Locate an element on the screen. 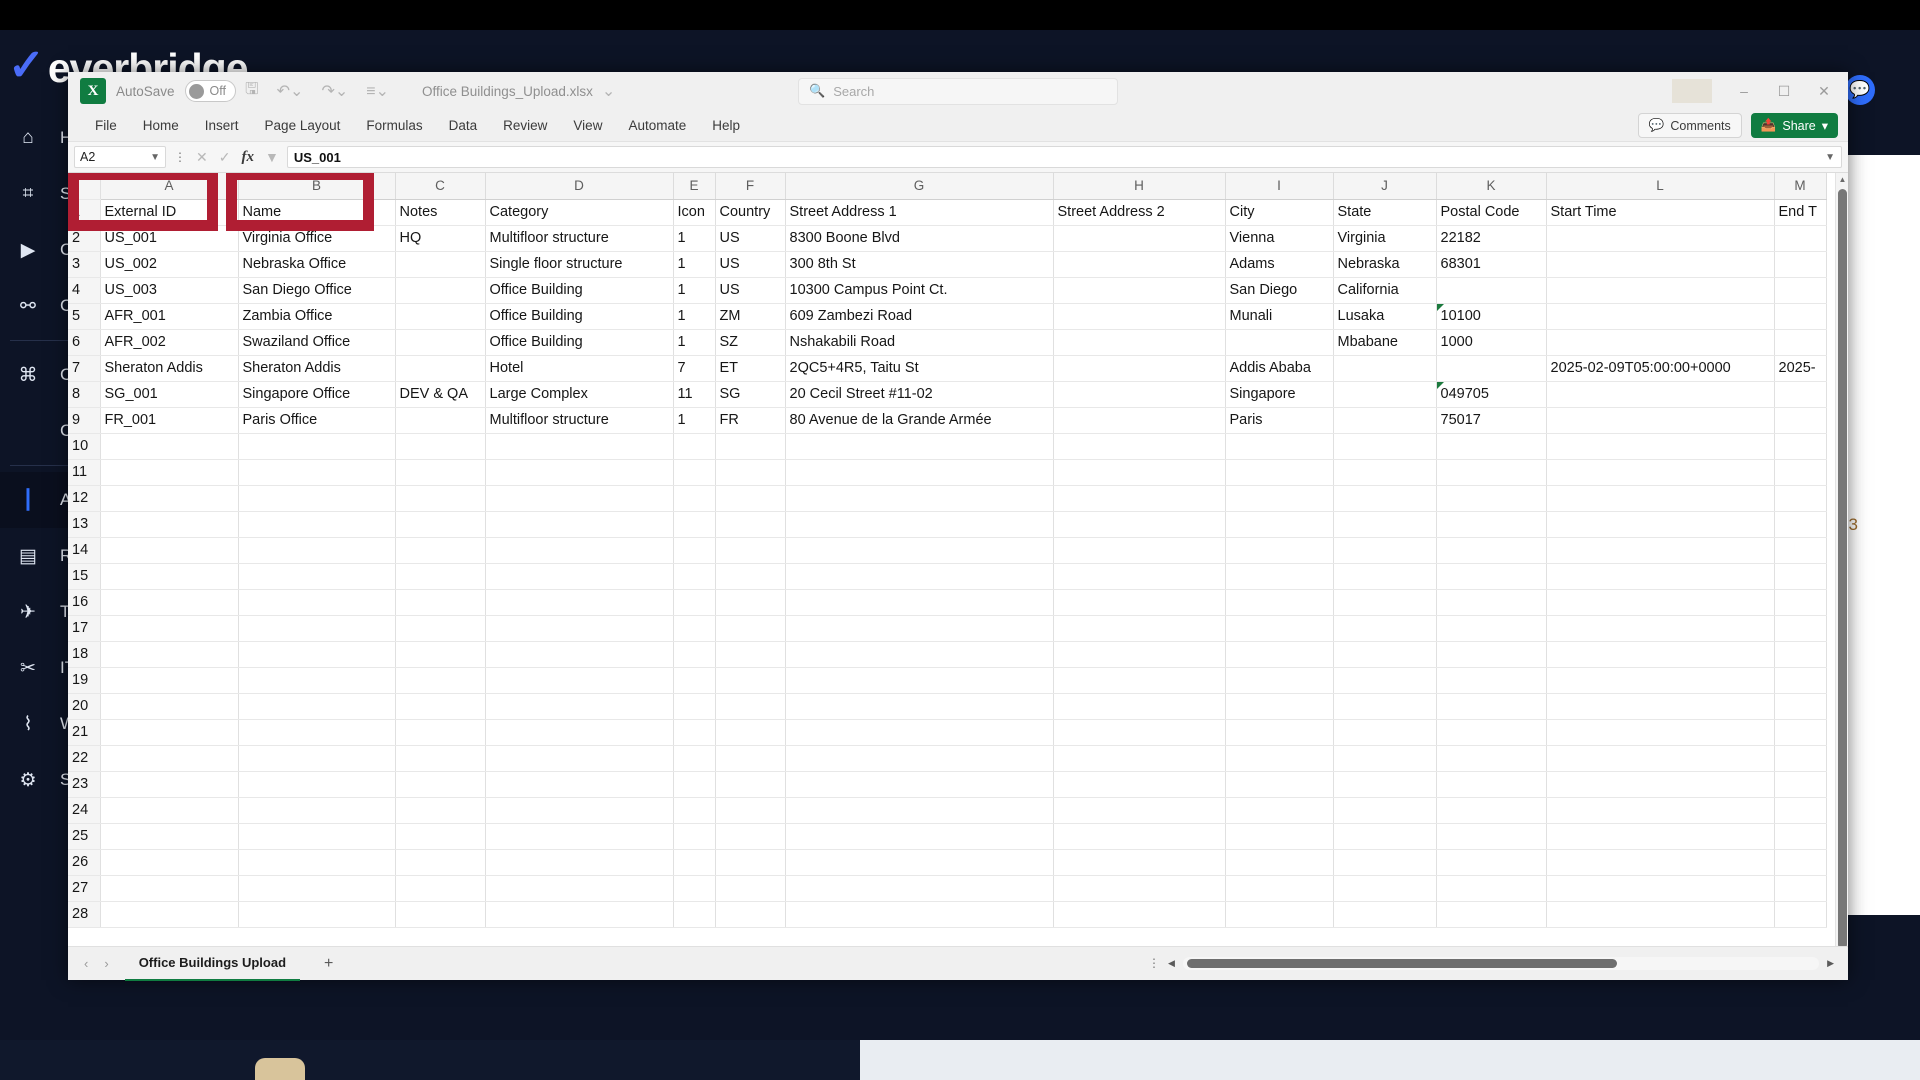 The height and width of the screenshot is (1080, 1920). cell-L16 is located at coordinates (1660, 602).